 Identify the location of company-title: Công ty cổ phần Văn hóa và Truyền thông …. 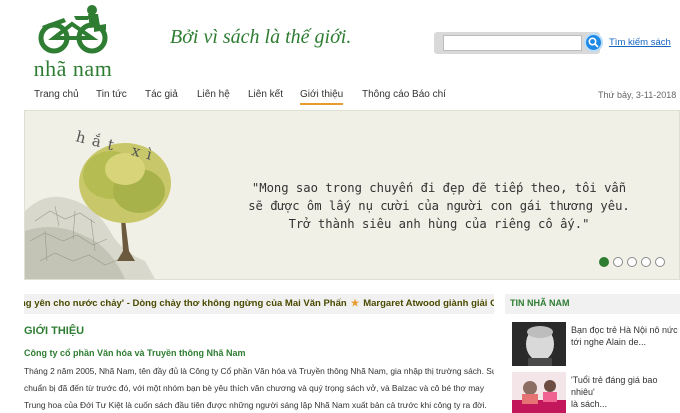
(135, 353).